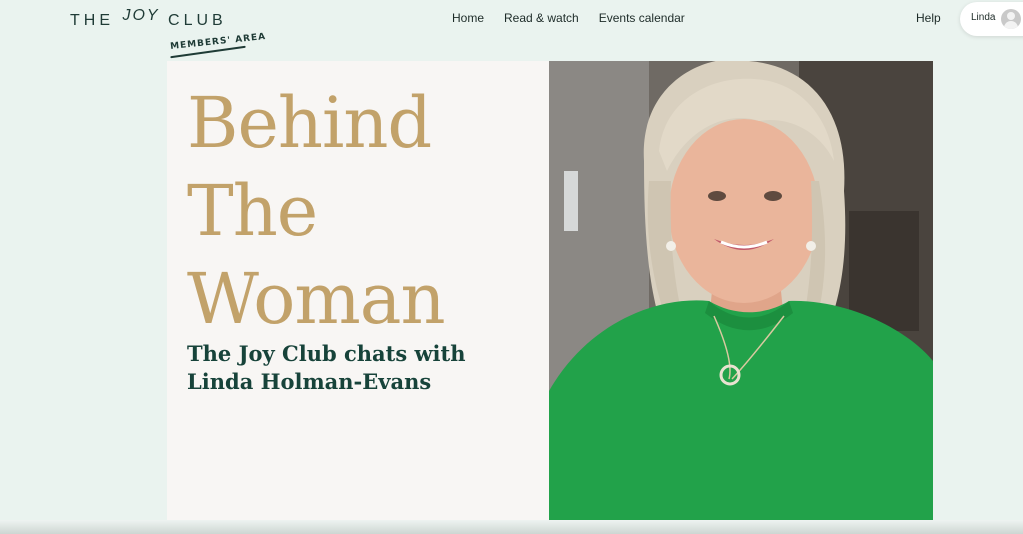  What do you see at coordinates (928, 18) in the screenshot?
I see `help-link: Help` at bounding box center [928, 18].